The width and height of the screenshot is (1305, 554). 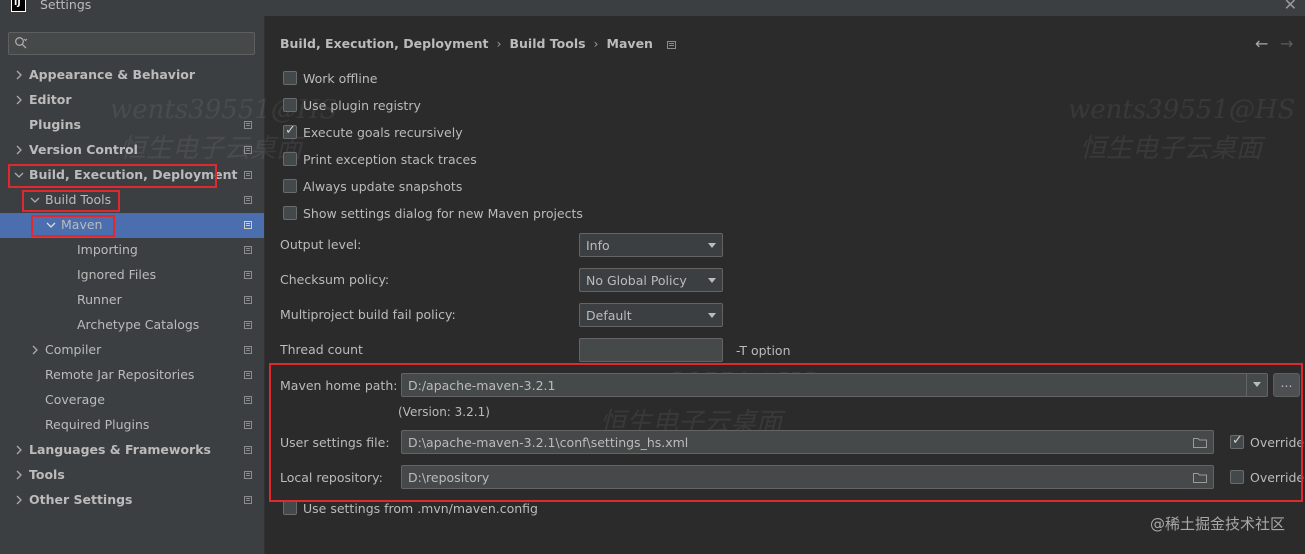 I want to click on maven-home-dropdown-button, so click(x=1256, y=385).